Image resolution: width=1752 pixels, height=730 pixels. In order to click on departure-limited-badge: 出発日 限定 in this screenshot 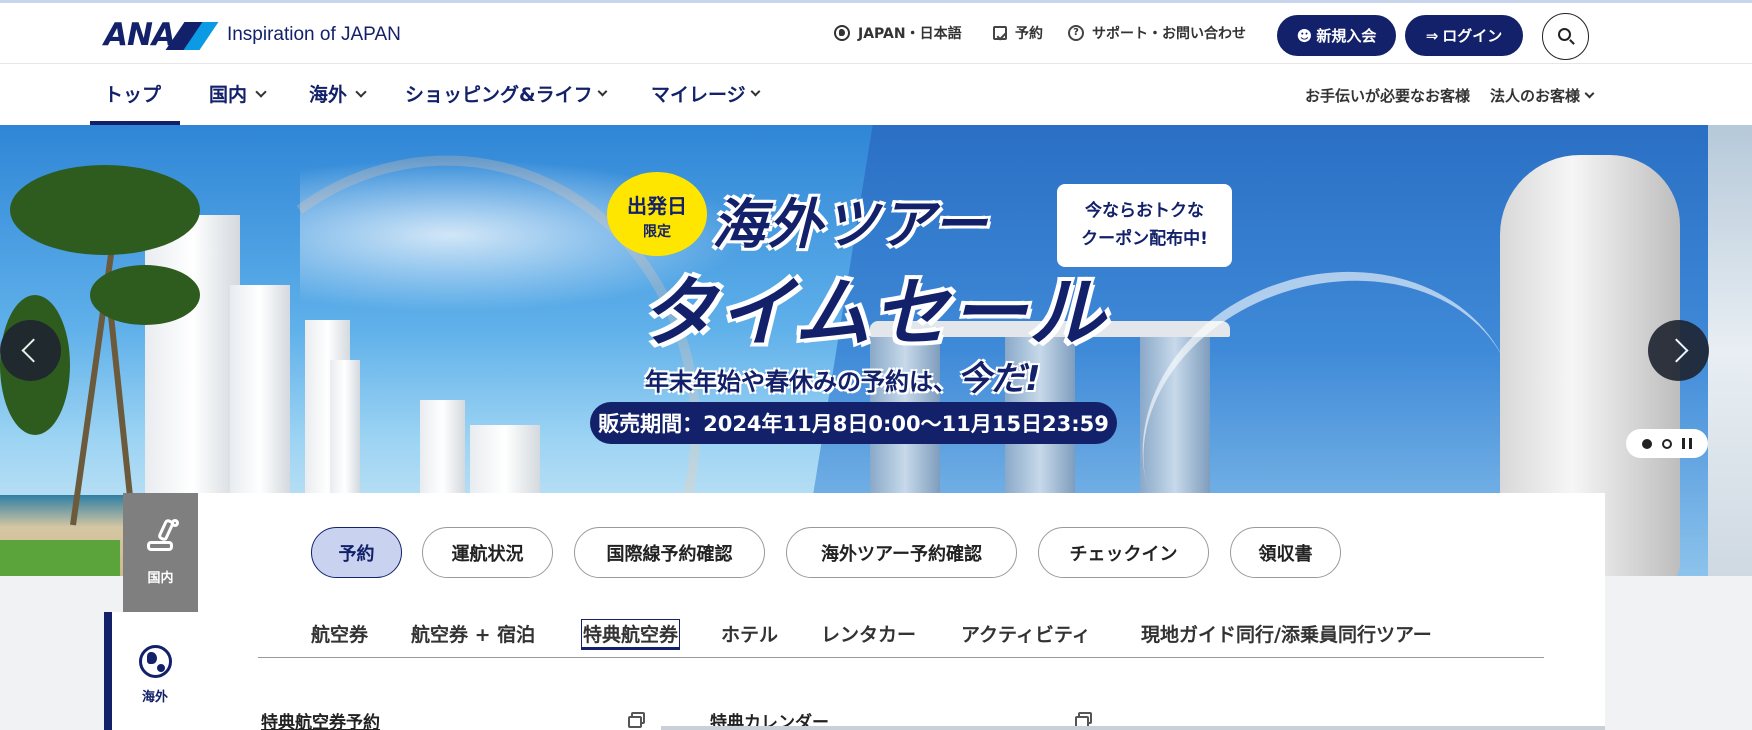, I will do `click(657, 214)`.